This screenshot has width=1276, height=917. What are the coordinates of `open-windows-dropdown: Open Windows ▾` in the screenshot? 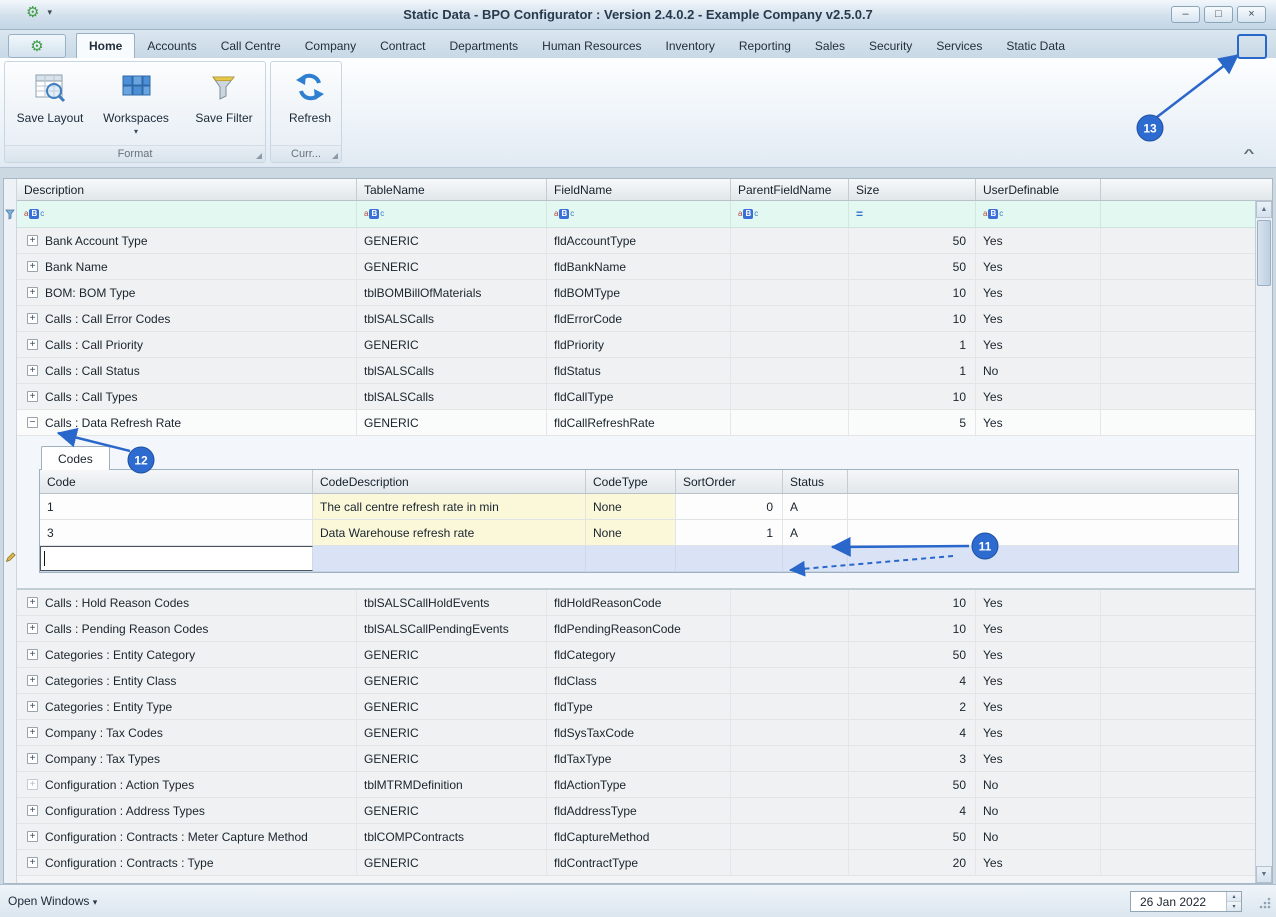 It's located at (52, 901).